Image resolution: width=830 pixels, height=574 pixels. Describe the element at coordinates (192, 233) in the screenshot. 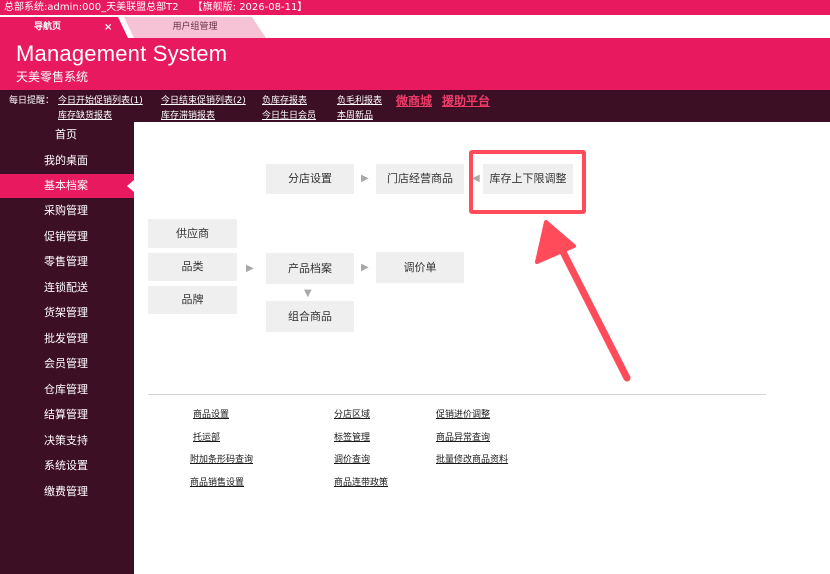

I see `supplier-button: 供应商` at that location.